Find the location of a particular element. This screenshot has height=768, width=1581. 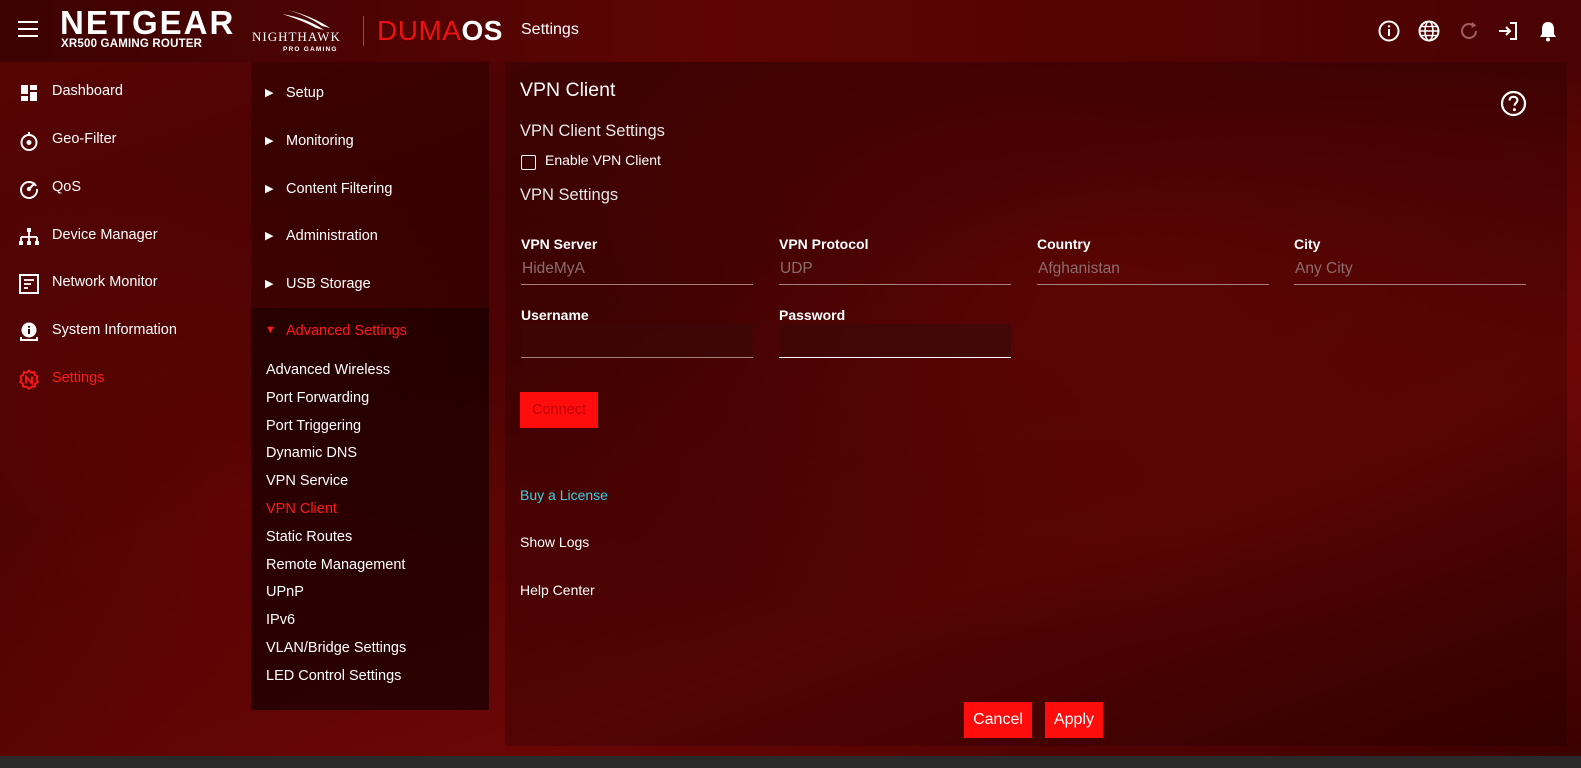

sidebar-item-dashboard: Dashboard is located at coordinates (118, 93).